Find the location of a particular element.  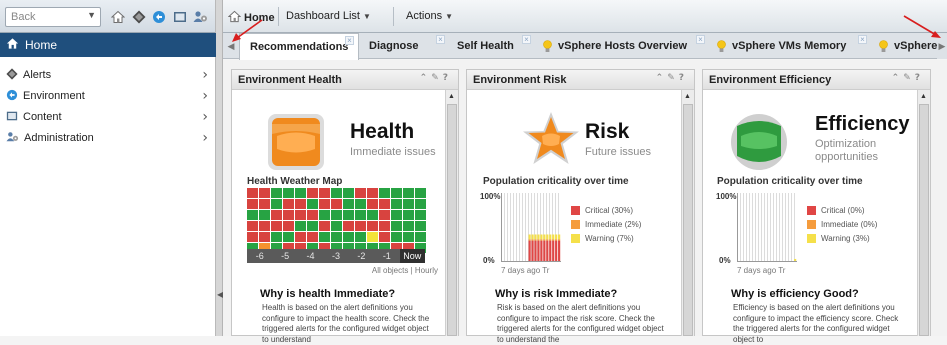

content-icon is located at coordinates (179, 16).